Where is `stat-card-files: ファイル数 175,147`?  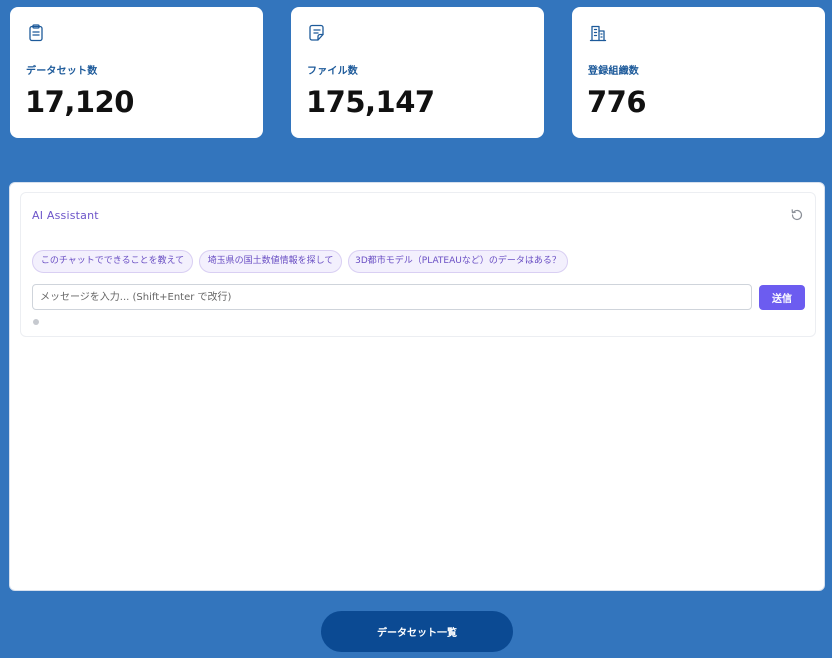 stat-card-files: ファイル数 175,147 is located at coordinates (417, 72).